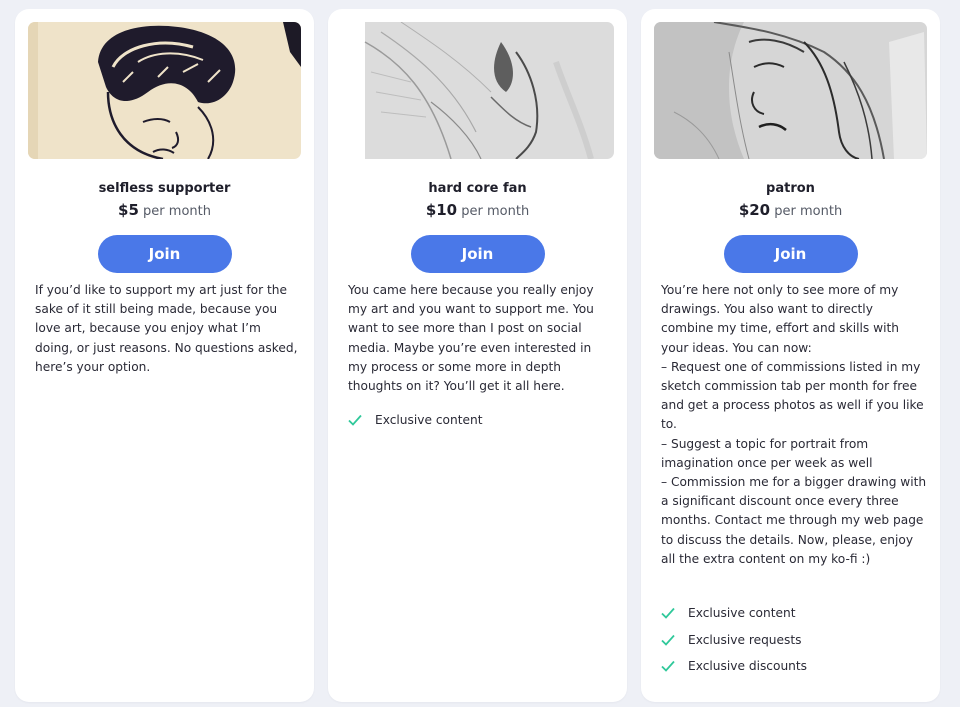 The height and width of the screenshot is (707, 960). I want to click on benefit-item: Exclusive discounts, so click(734, 666).